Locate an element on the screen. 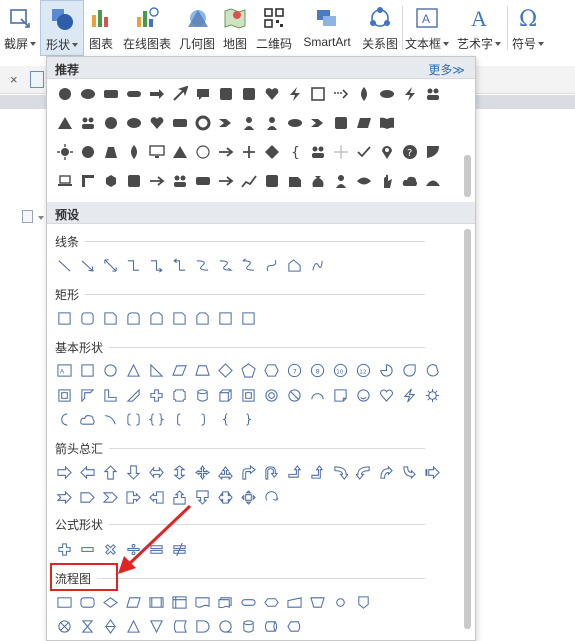 Image resolution: width=575 pixels, height=641 pixels. bag-shape-icon is located at coordinates (110, 152).